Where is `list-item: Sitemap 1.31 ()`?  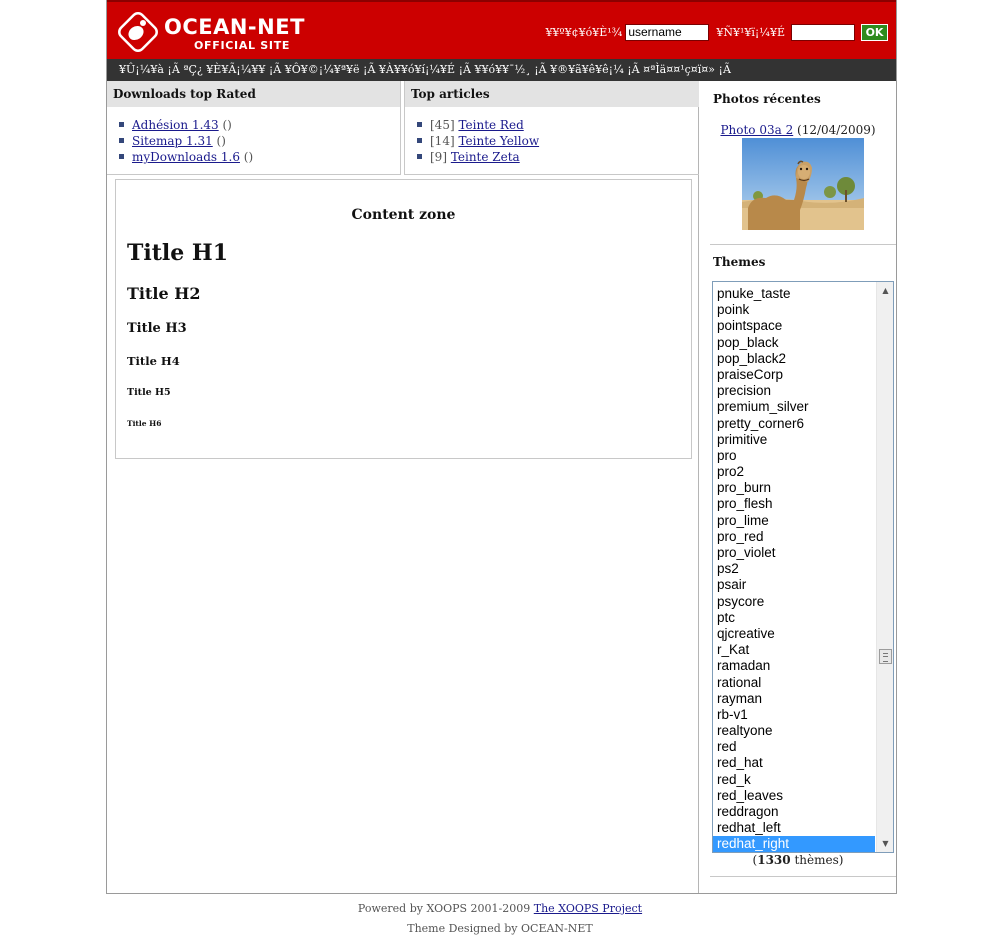 list-item: Sitemap 1.31 () is located at coordinates (259, 141).